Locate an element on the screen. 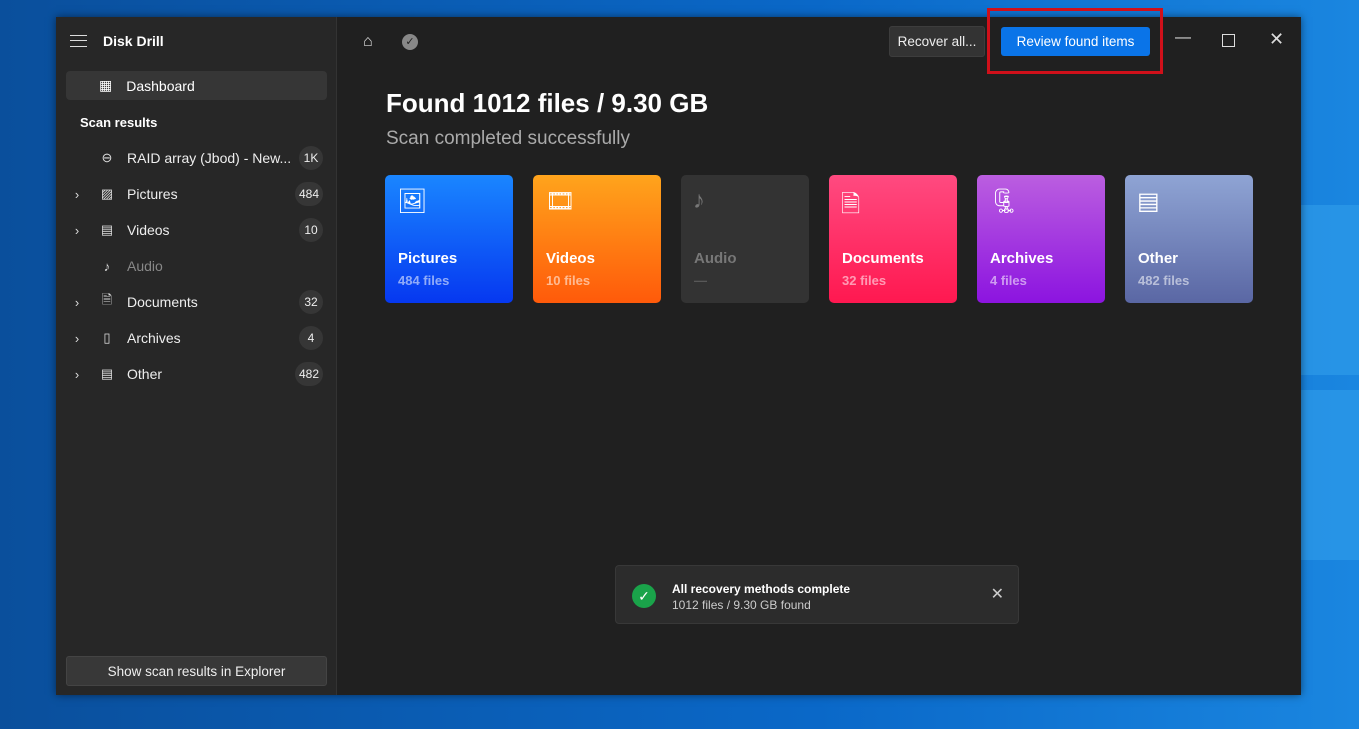  grid-icon: ▦ is located at coordinates (106, 85).